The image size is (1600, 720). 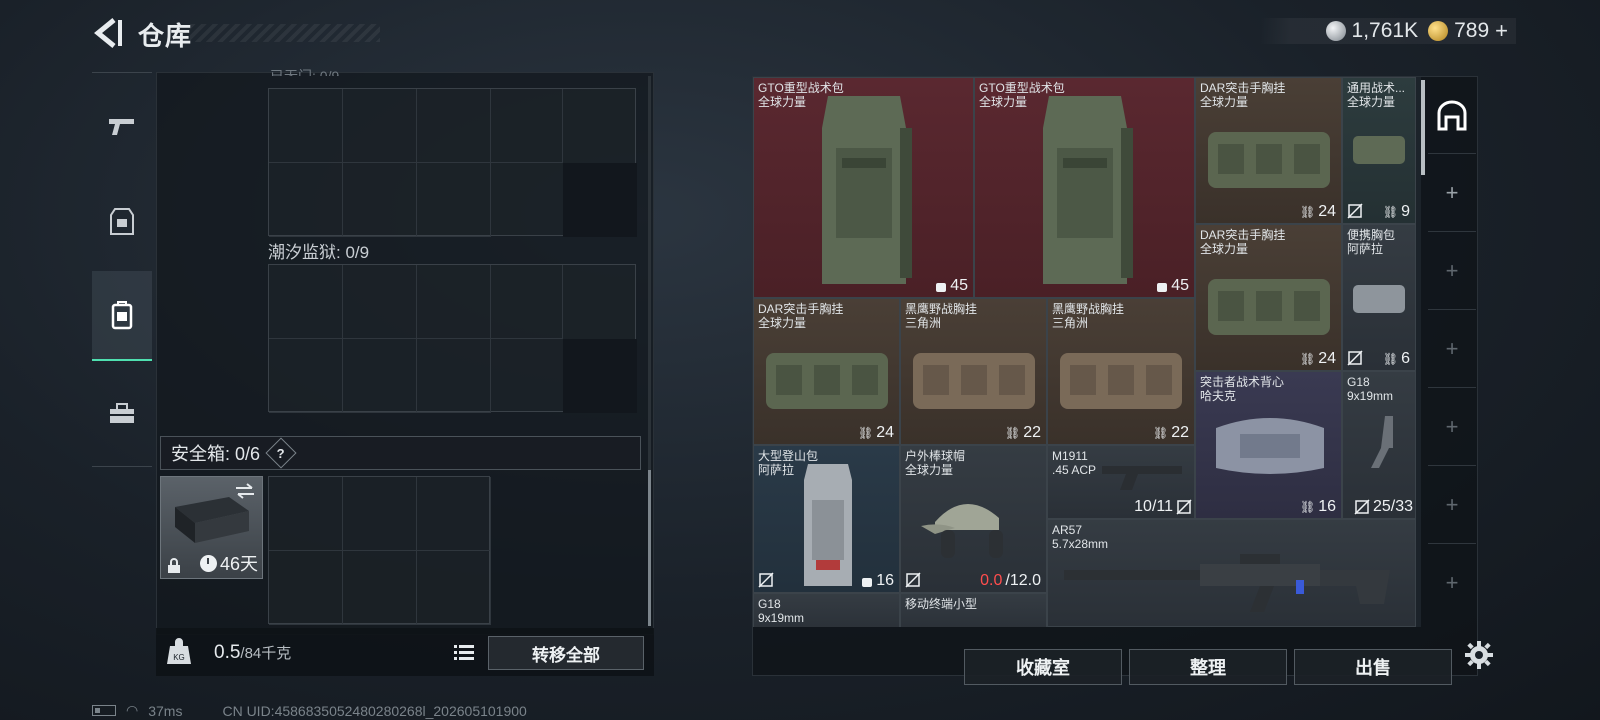 I want to click on stash-item: 移动终端小型, so click(x=973, y=610).